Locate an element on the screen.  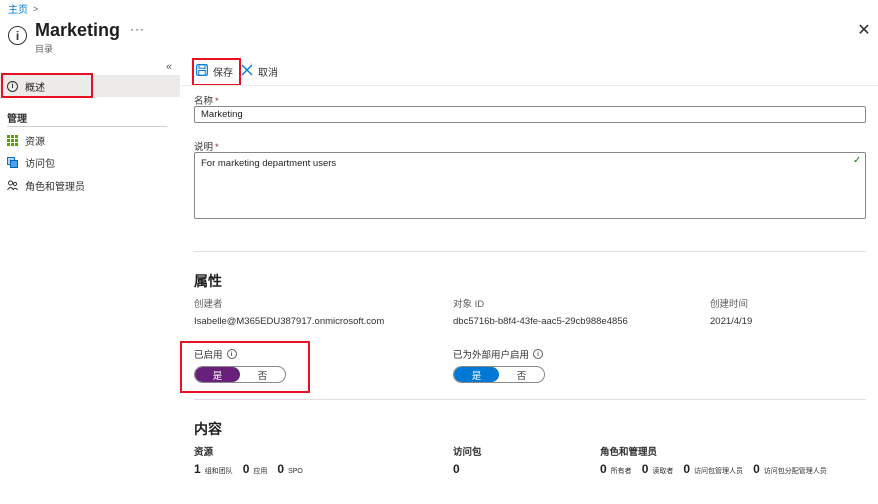
stat-label: 组和团队 is located at coordinates (218, 471).